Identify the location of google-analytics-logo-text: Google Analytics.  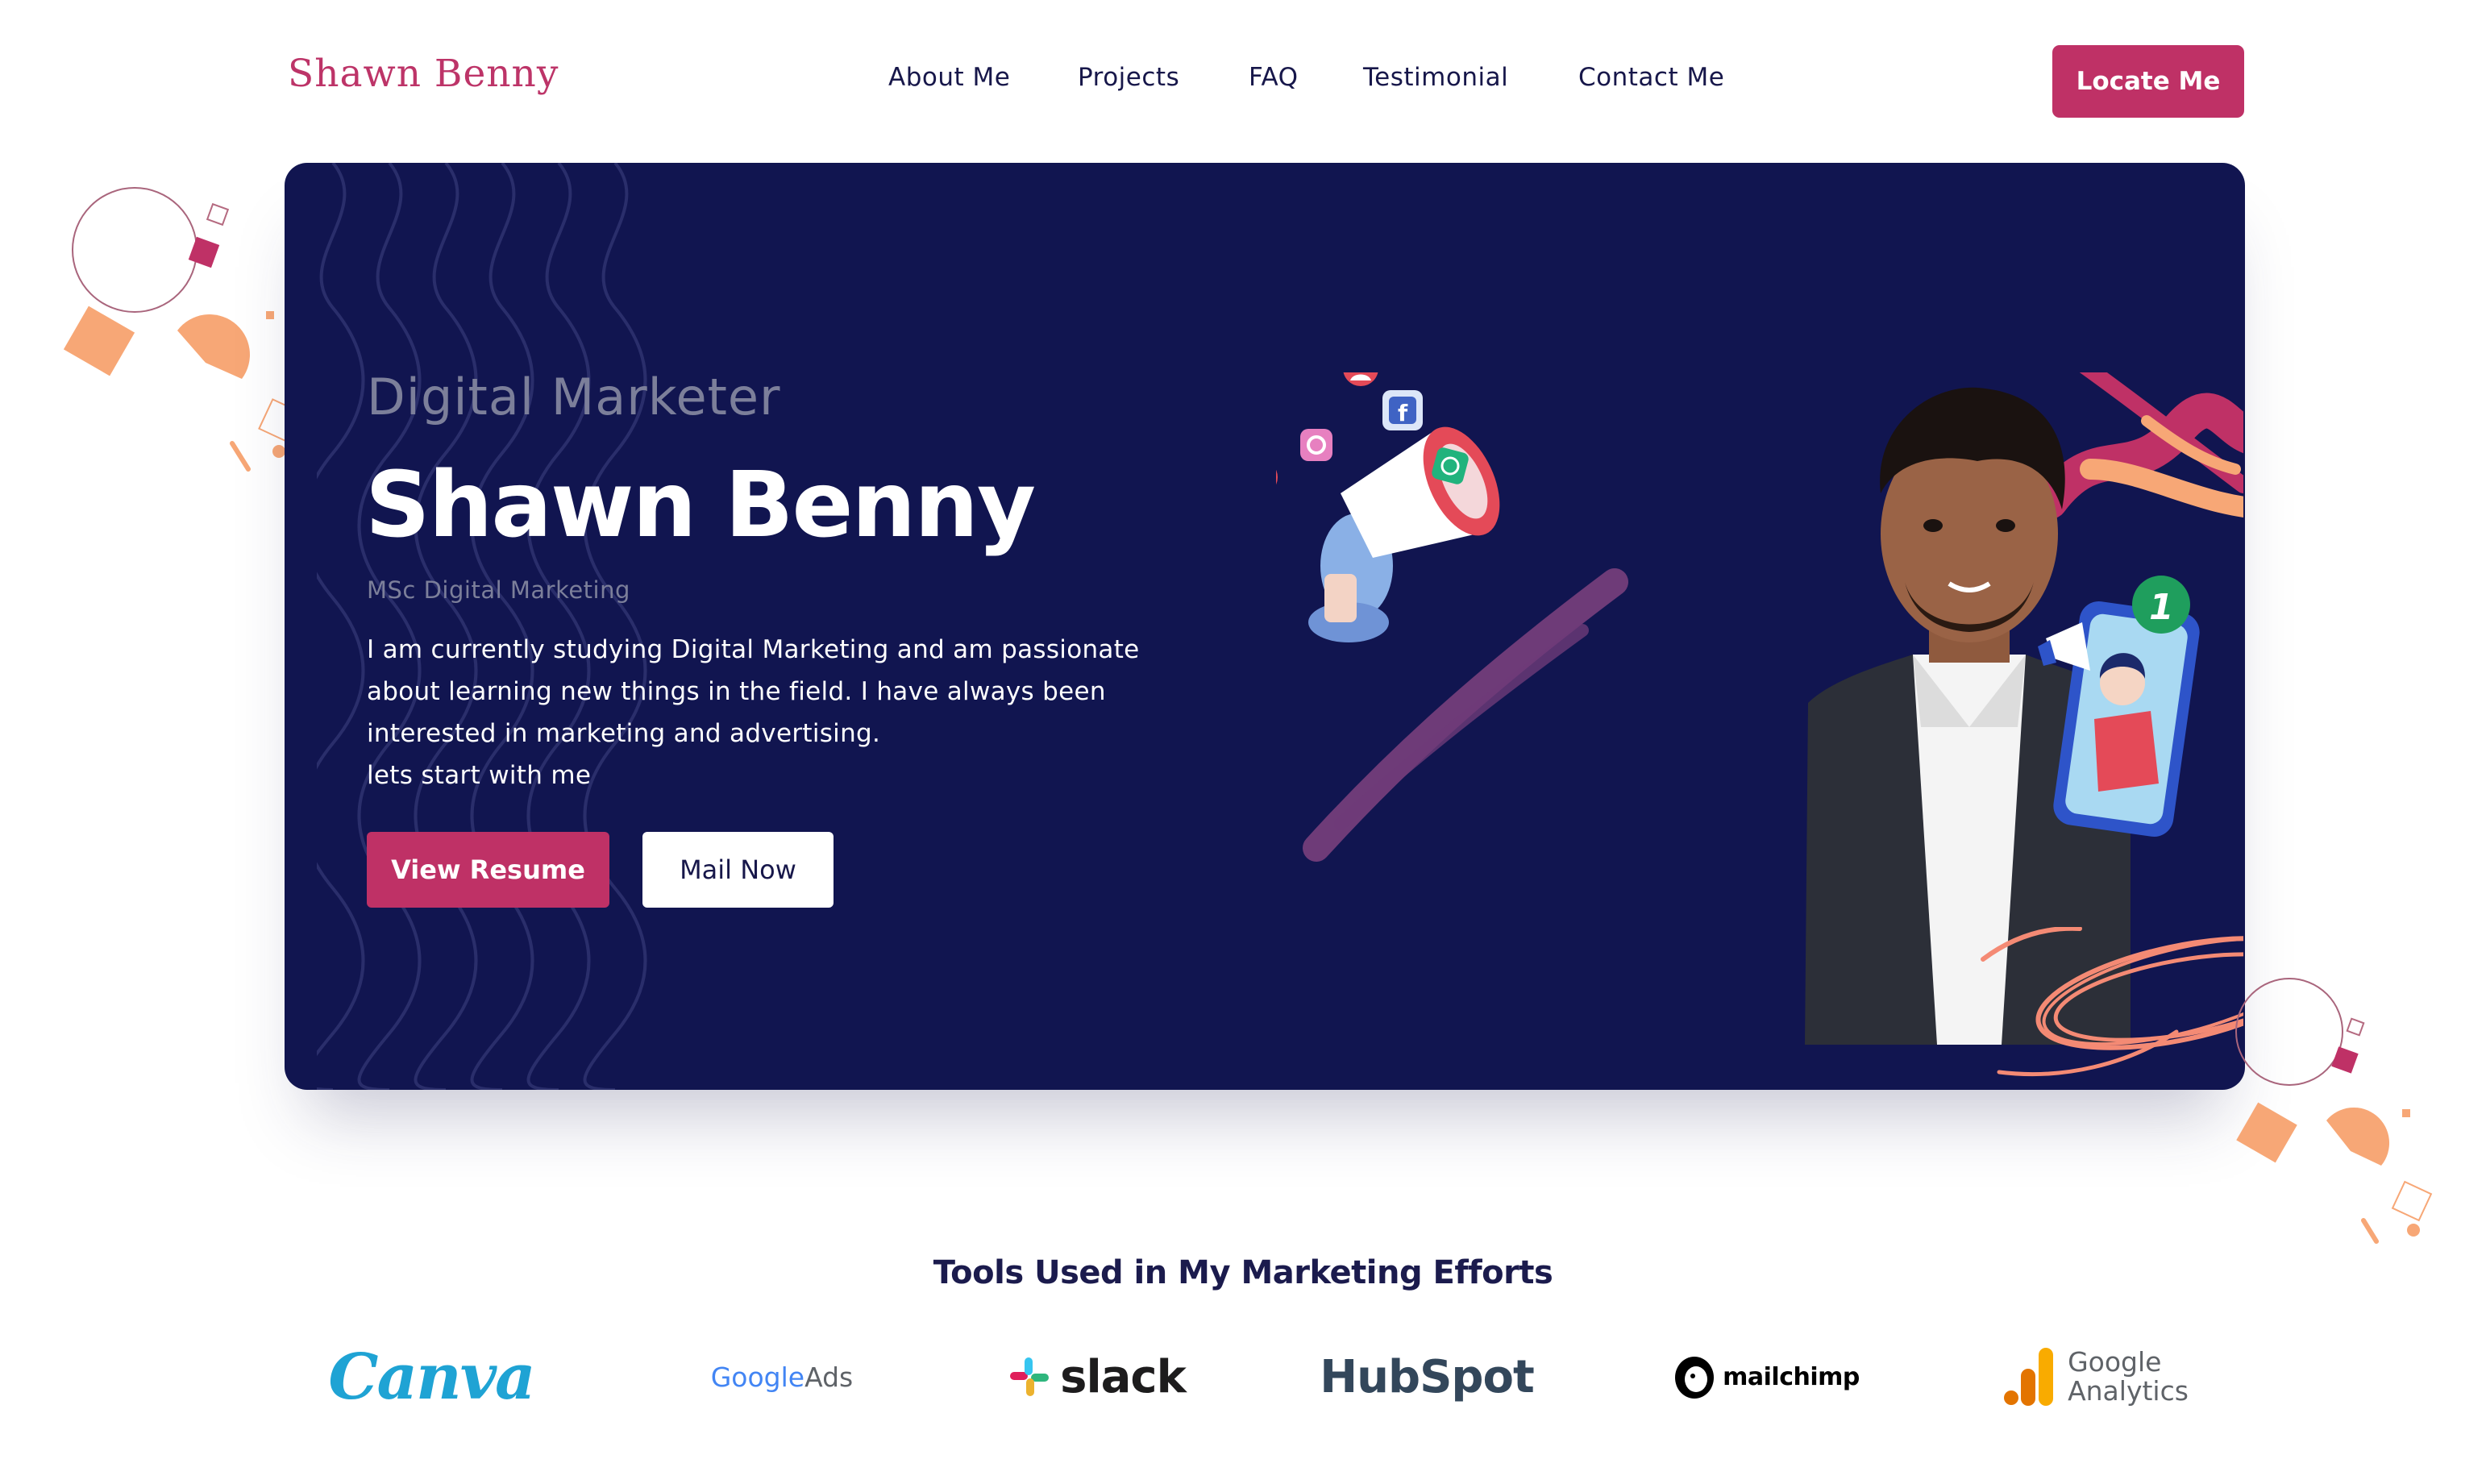
(2128, 1377).